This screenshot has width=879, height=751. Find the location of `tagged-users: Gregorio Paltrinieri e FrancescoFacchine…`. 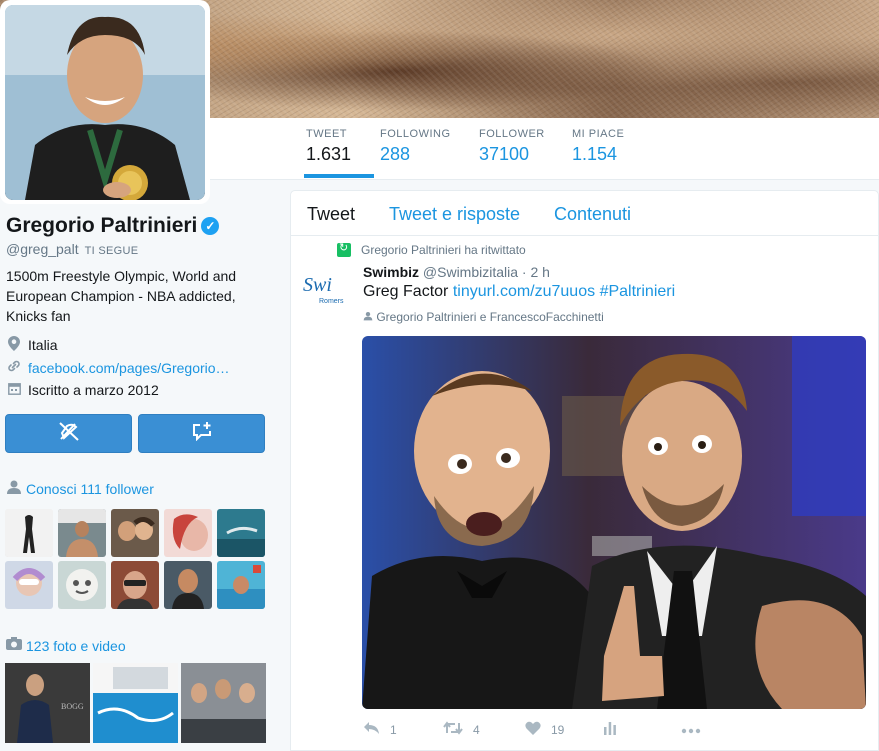

tagged-users: Gregorio Paltrinieri e FrancescoFacchine… is located at coordinates (483, 317).